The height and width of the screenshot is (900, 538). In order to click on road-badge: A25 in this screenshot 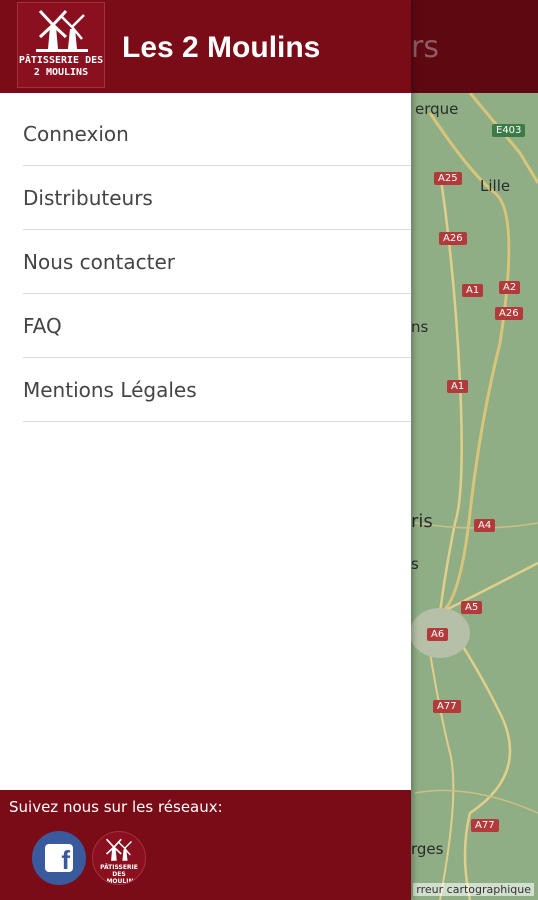, I will do `click(448, 178)`.